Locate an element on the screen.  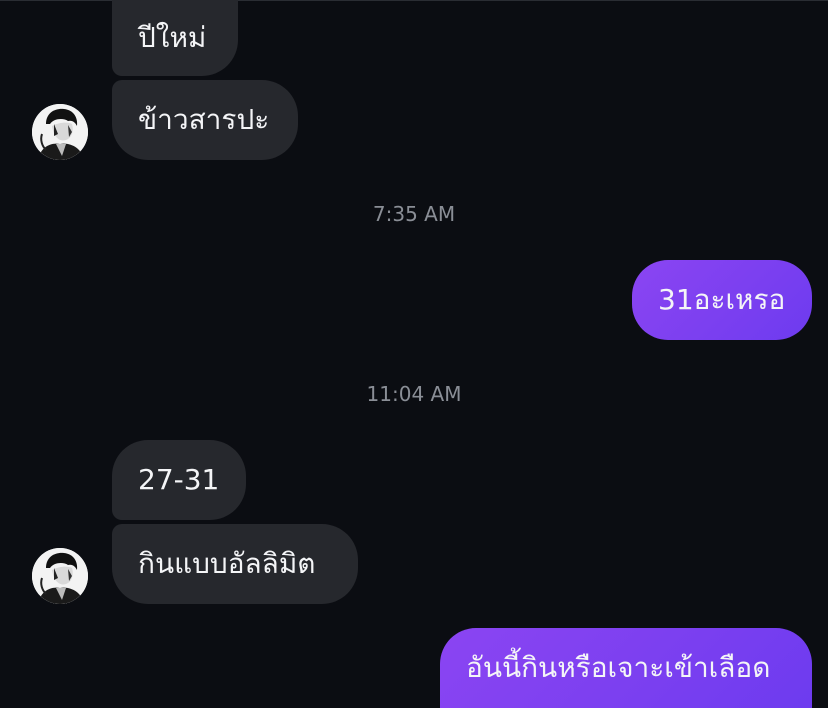
message-text: กินแบบอัลลิมิต is located at coordinates (227, 563).